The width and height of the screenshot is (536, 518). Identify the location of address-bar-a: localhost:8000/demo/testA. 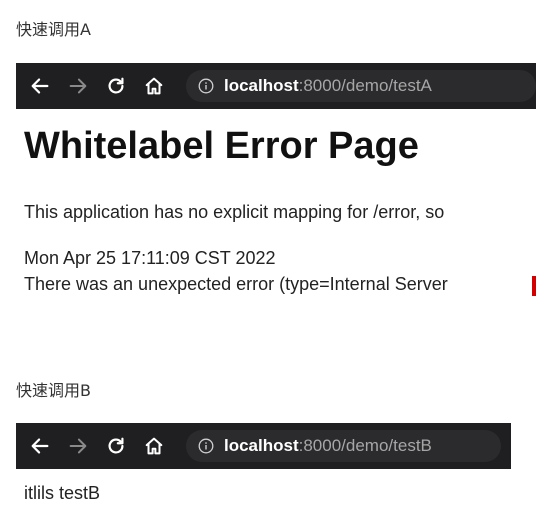
(361, 86).